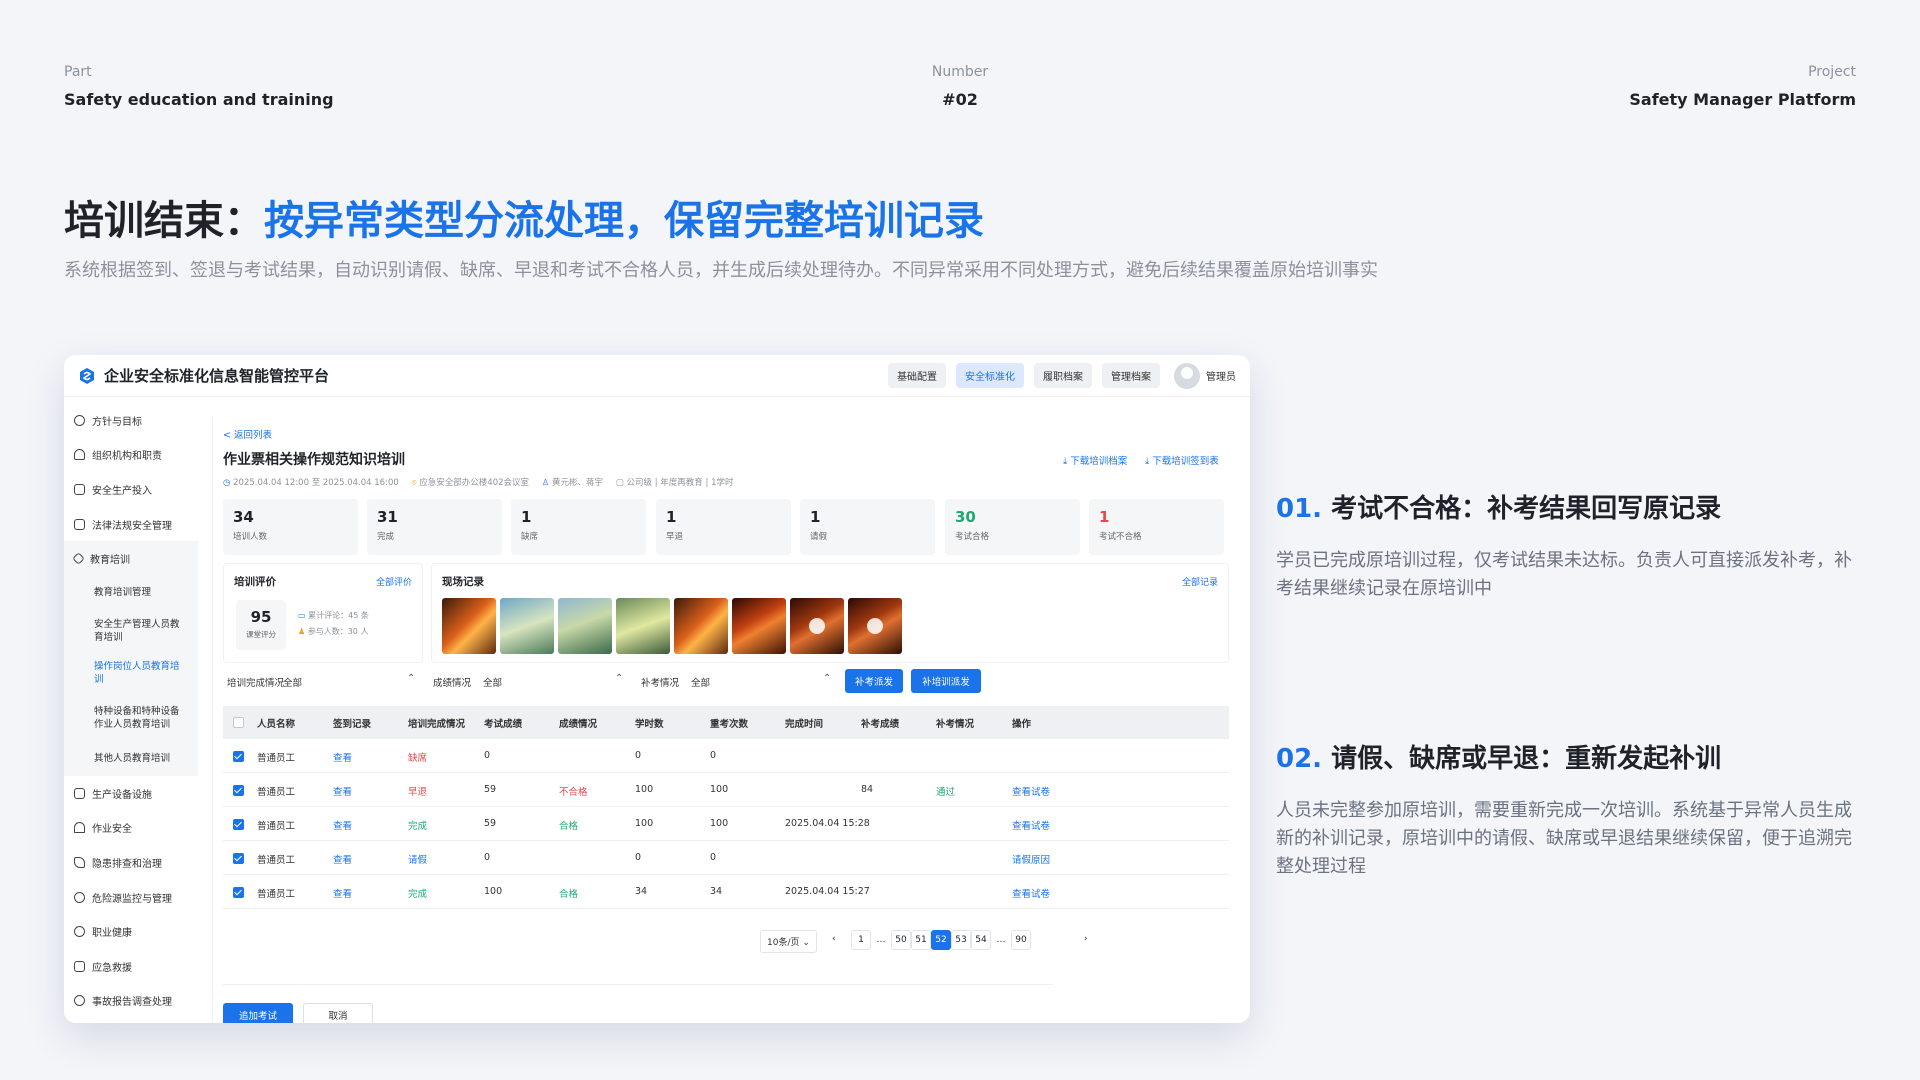  What do you see at coordinates (131, 931) in the screenshot?
I see `sidebar-item-occupational-health: 职业健康` at bounding box center [131, 931].